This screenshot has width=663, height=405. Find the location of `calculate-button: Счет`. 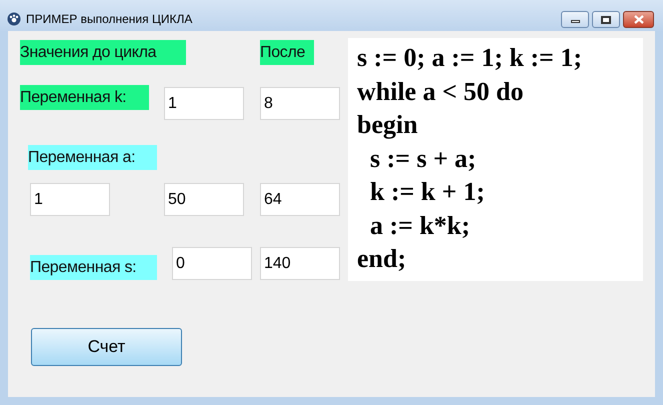

calculate-button: Счет is located at coordinates (106, 347).